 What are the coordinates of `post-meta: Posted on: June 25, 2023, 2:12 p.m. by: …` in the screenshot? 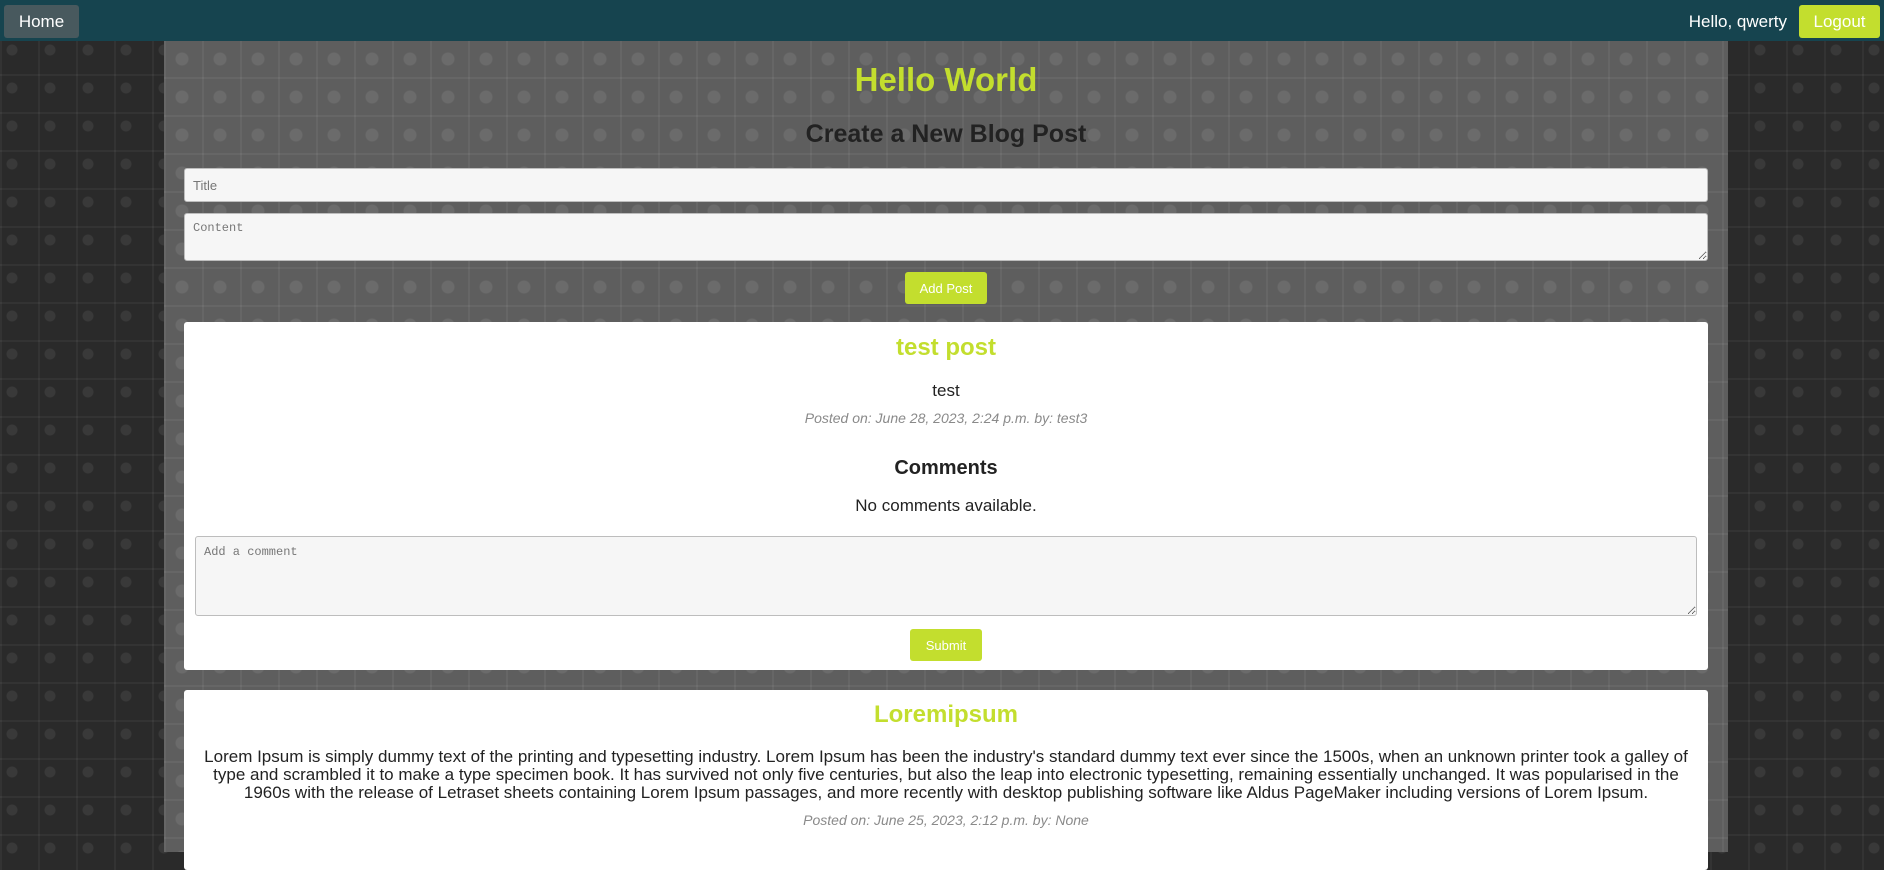 It's located at (946, 820).